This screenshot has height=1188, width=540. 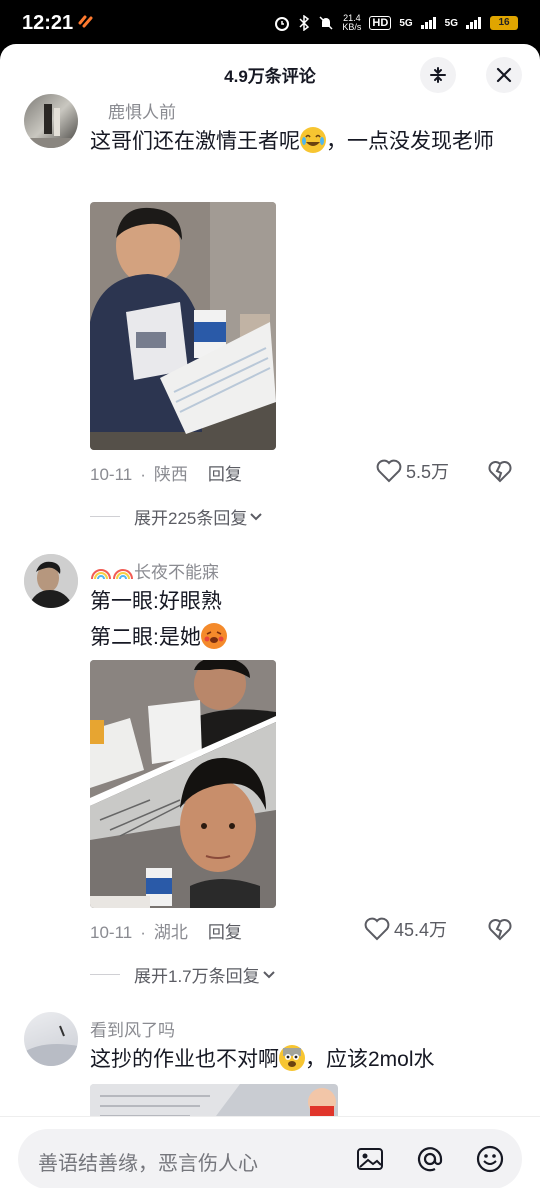 I want to click on sheet-header: 4.9万条评论, so click(x=270, y=74).